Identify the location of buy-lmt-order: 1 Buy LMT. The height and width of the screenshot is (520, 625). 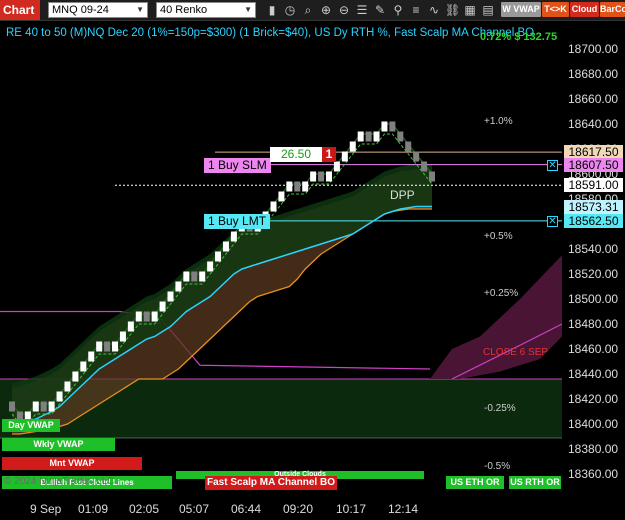
(237, 221).